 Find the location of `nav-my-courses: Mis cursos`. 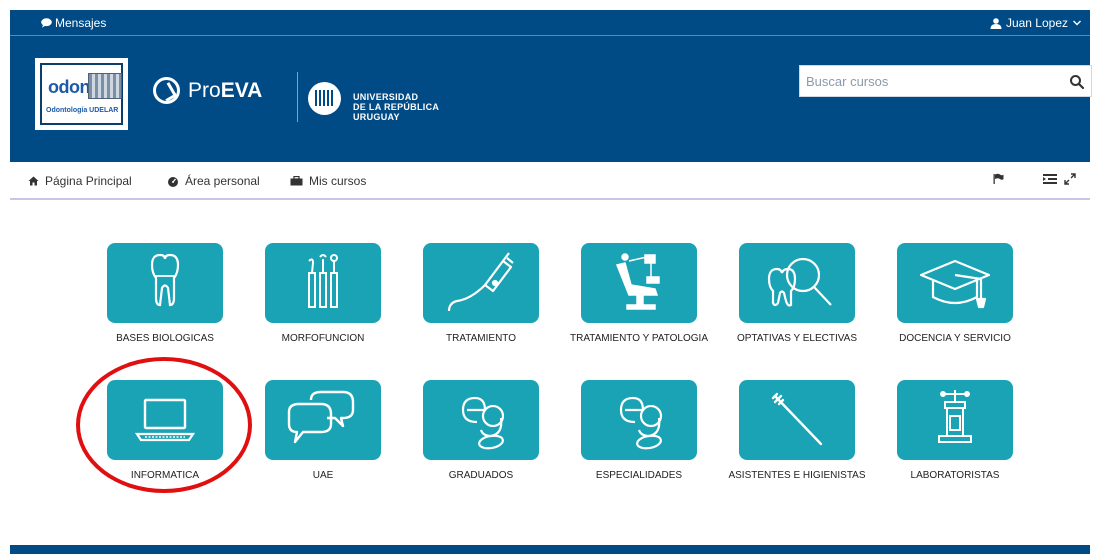

nav-my-courses: Mis cursos is located at coordinates (328, 181).